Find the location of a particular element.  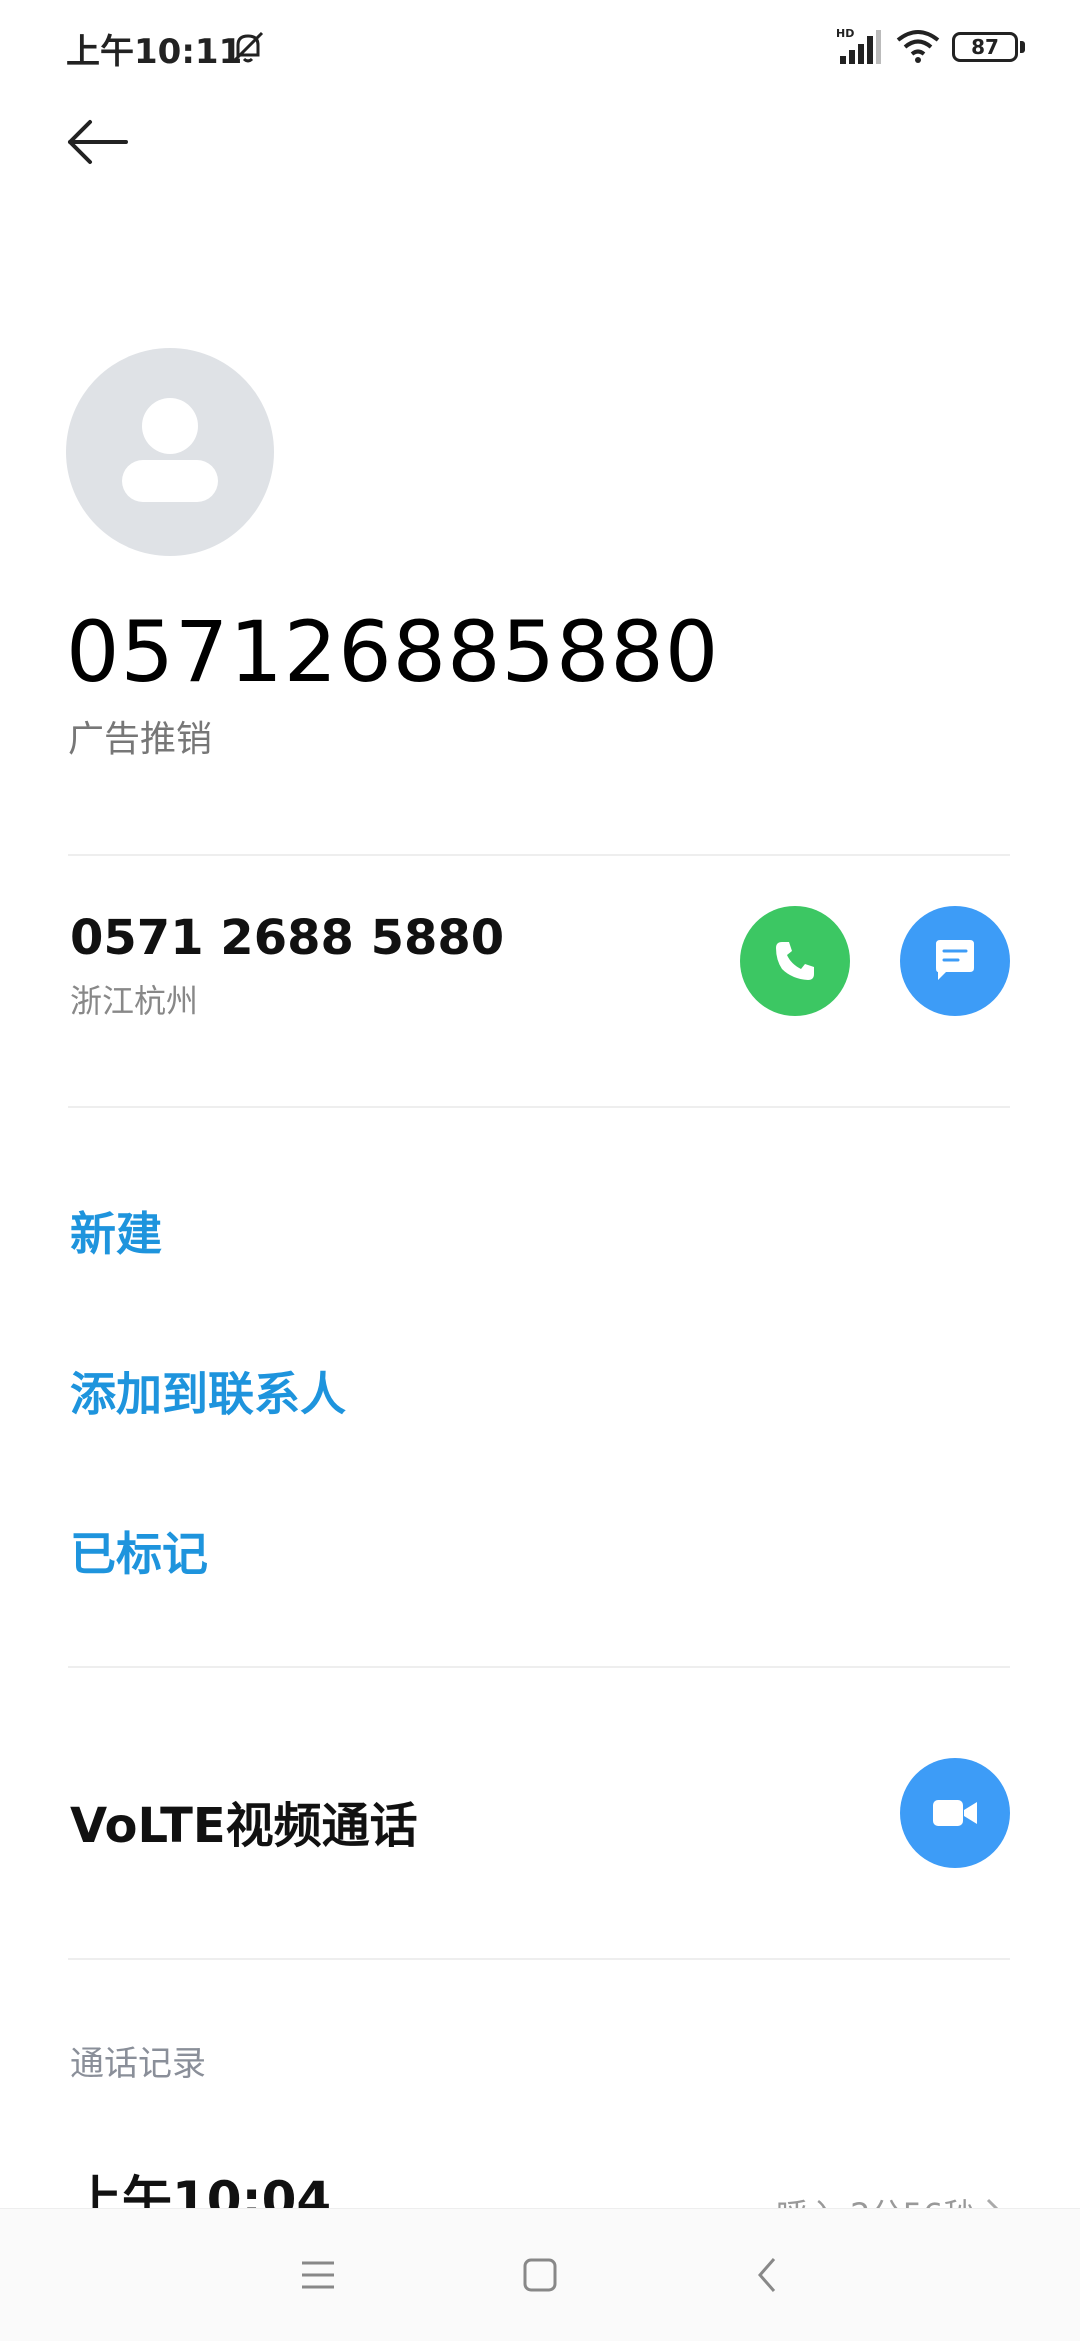

message-icon is located at coordinates (955, 960).